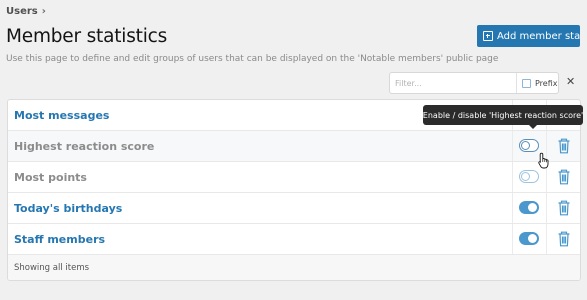  What do you see at coordinates (570, 82) in the screenshot?
I see `close-icon: ✕` at bounding box center [570, 82].